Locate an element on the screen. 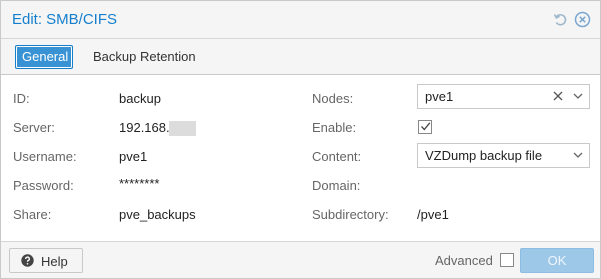 This screenshot has width=601, height=279. nodes-select-value: pve1 is located at coordinates (439, 96).